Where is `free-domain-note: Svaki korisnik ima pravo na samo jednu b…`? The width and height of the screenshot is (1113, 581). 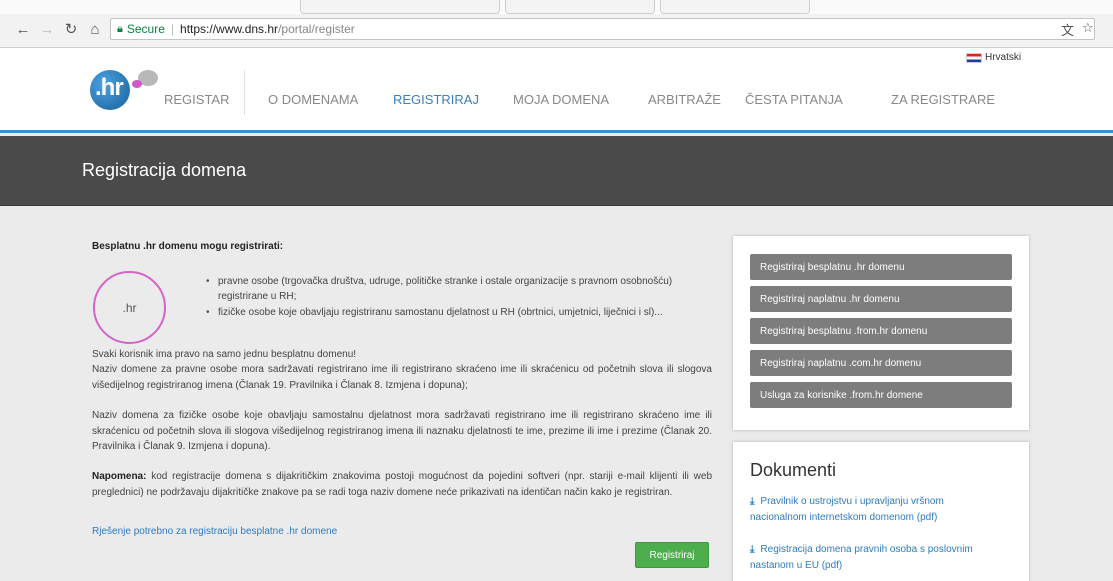 free-domain-note: Svaki korisnik ima pravo na samo jednu b… is located at coordinates (224, 354).